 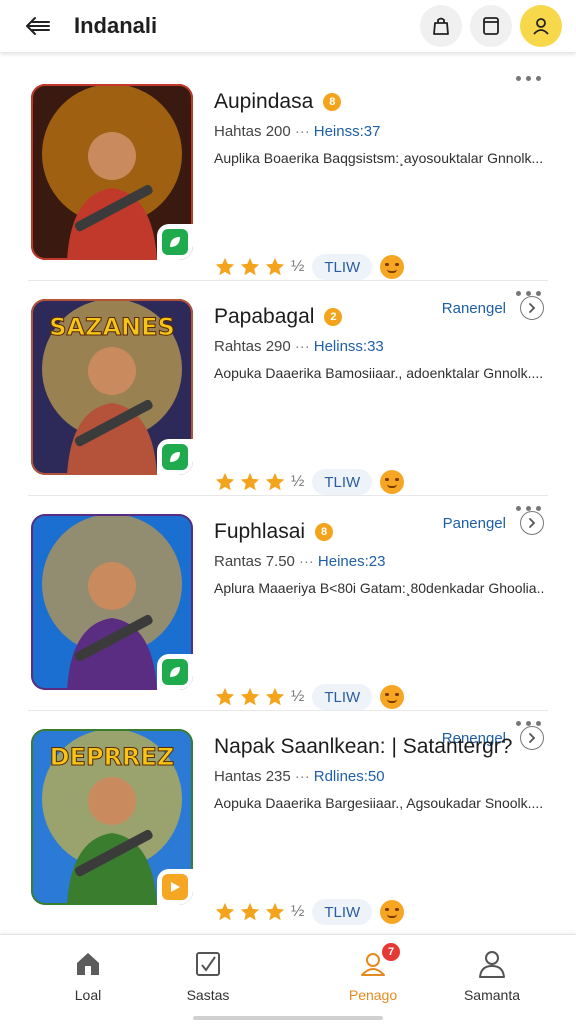 What do you see at coordinates (373, 995) in the screenshot?
I see `nav-label: Penago` at bounding box center [373, 995].